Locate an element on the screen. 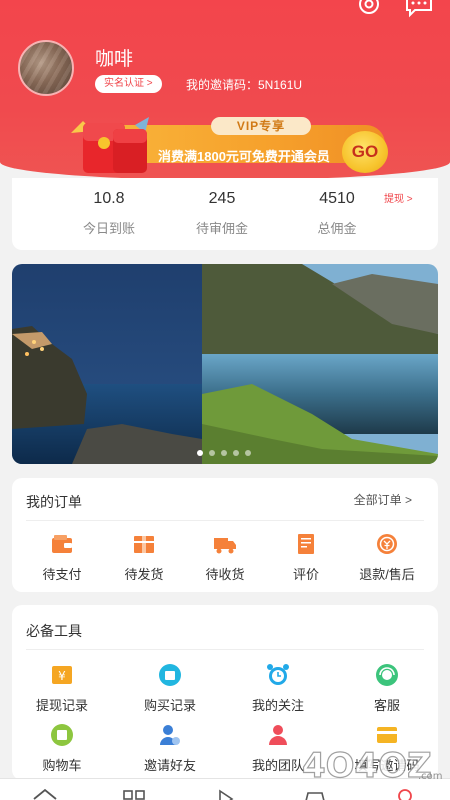 This screenshot has height=800, width=450. stat-value: 10.8 is located at coordinates (109, 198).